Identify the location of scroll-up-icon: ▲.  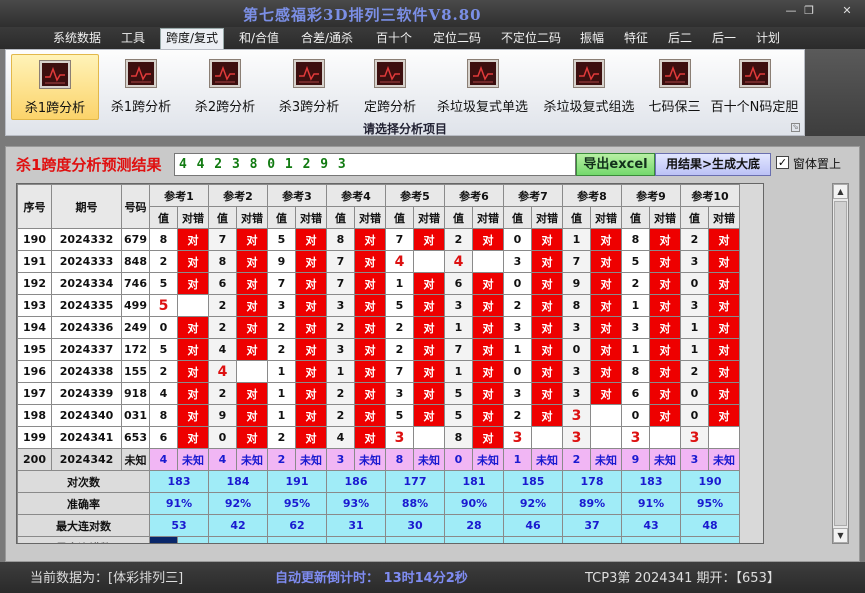
(840, 191).